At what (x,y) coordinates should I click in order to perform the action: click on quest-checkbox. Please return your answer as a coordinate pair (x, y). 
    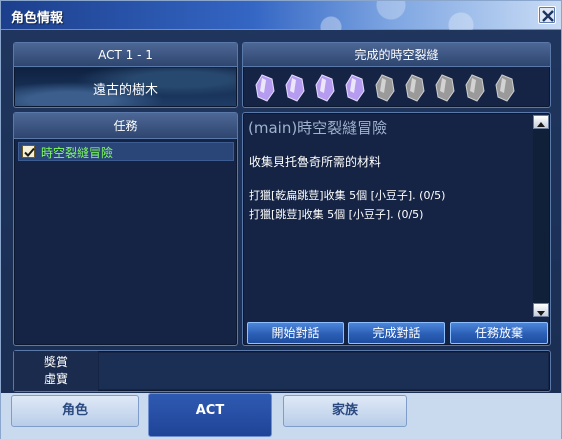
    Looking at the image, I should click on (28, 151).